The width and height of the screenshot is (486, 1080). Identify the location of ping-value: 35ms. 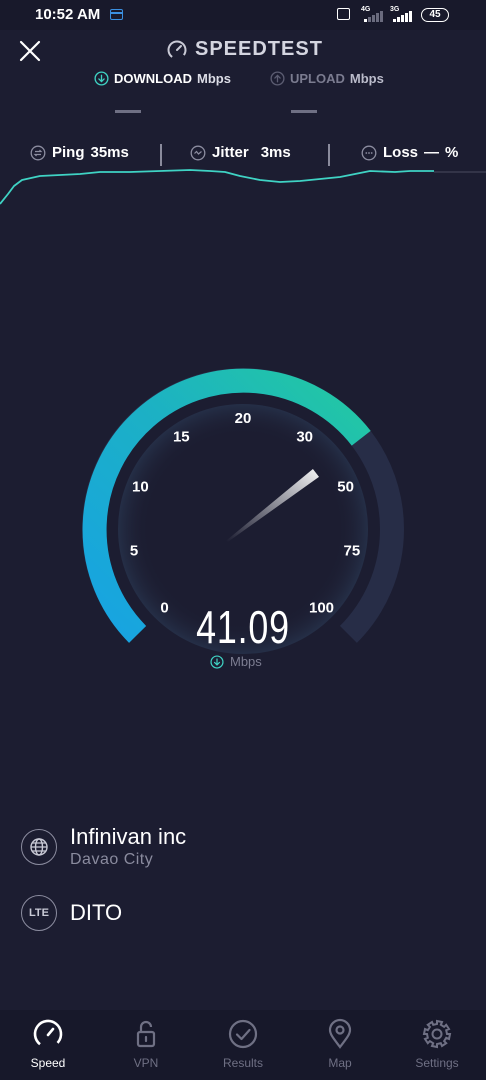
(109, 152).